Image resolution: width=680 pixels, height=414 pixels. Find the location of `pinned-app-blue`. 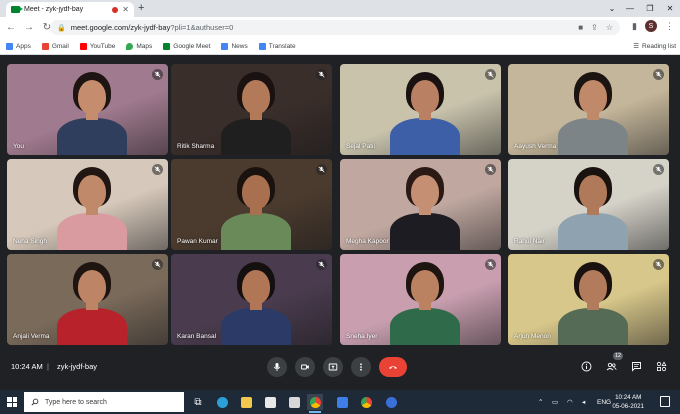

pinned-app-blue is located at coordinates (342, 402).